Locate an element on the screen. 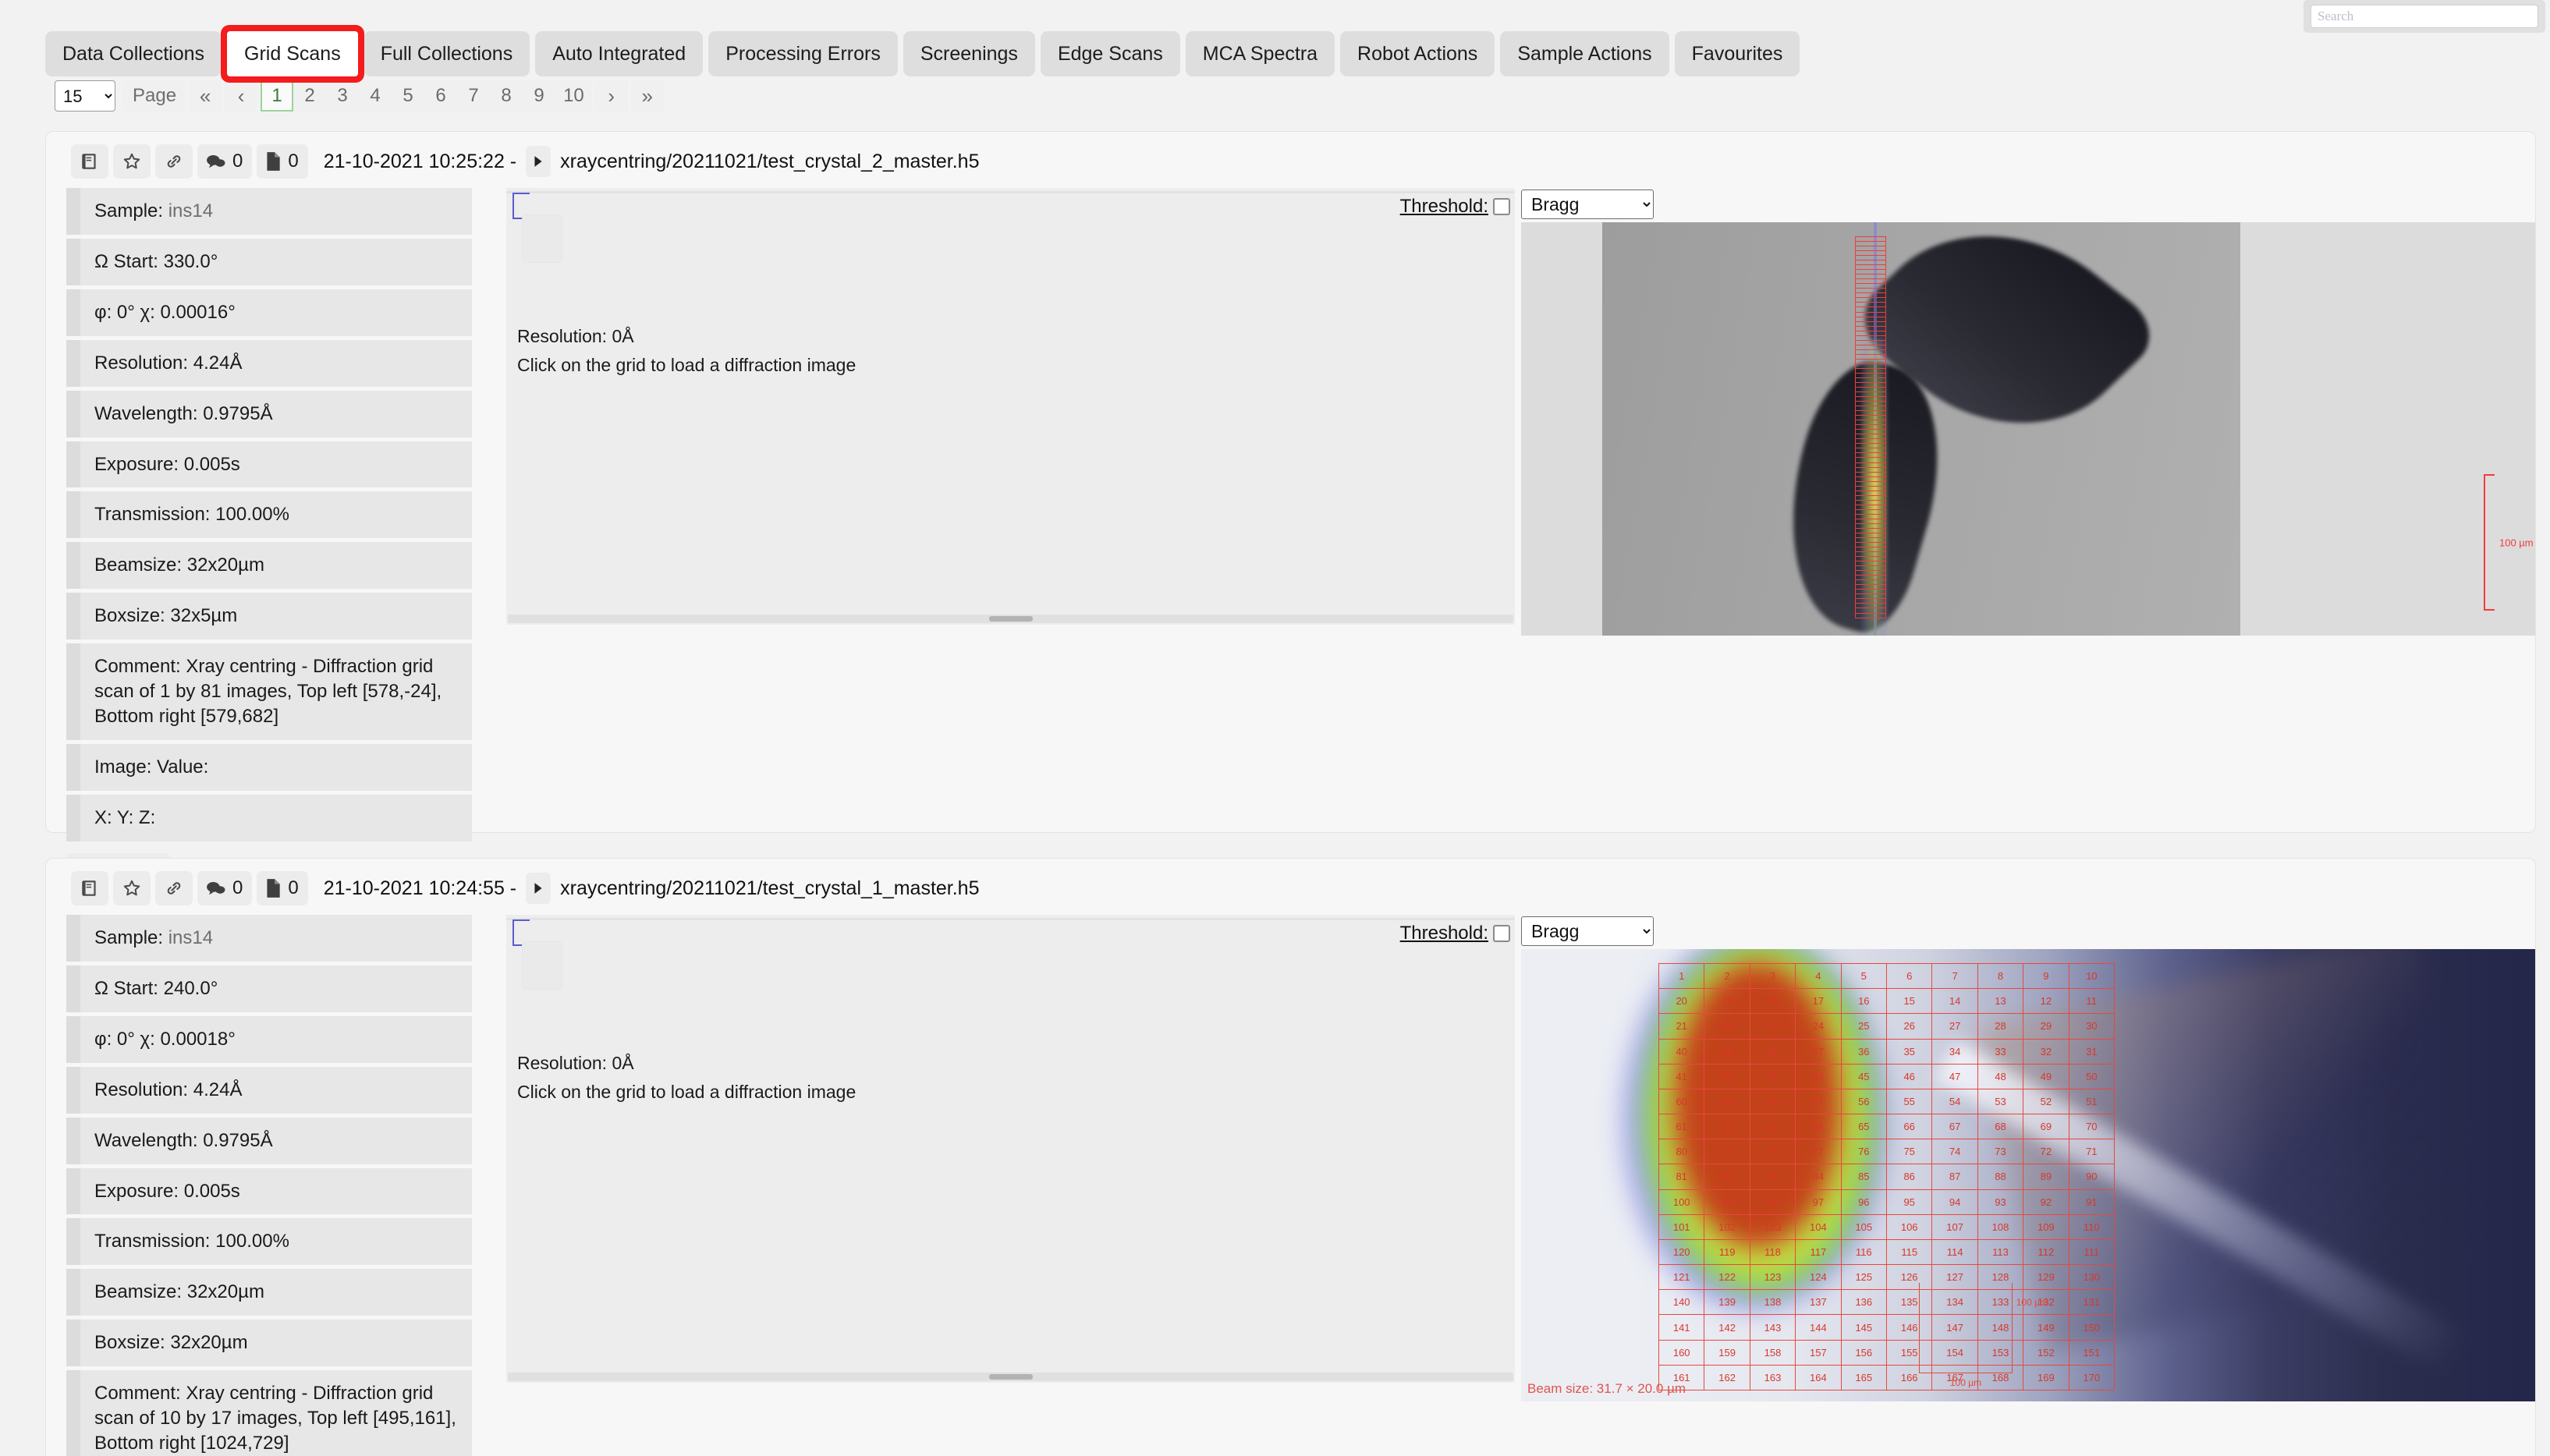  grid-cell: 42 is located at coordinates (1727, 1076).